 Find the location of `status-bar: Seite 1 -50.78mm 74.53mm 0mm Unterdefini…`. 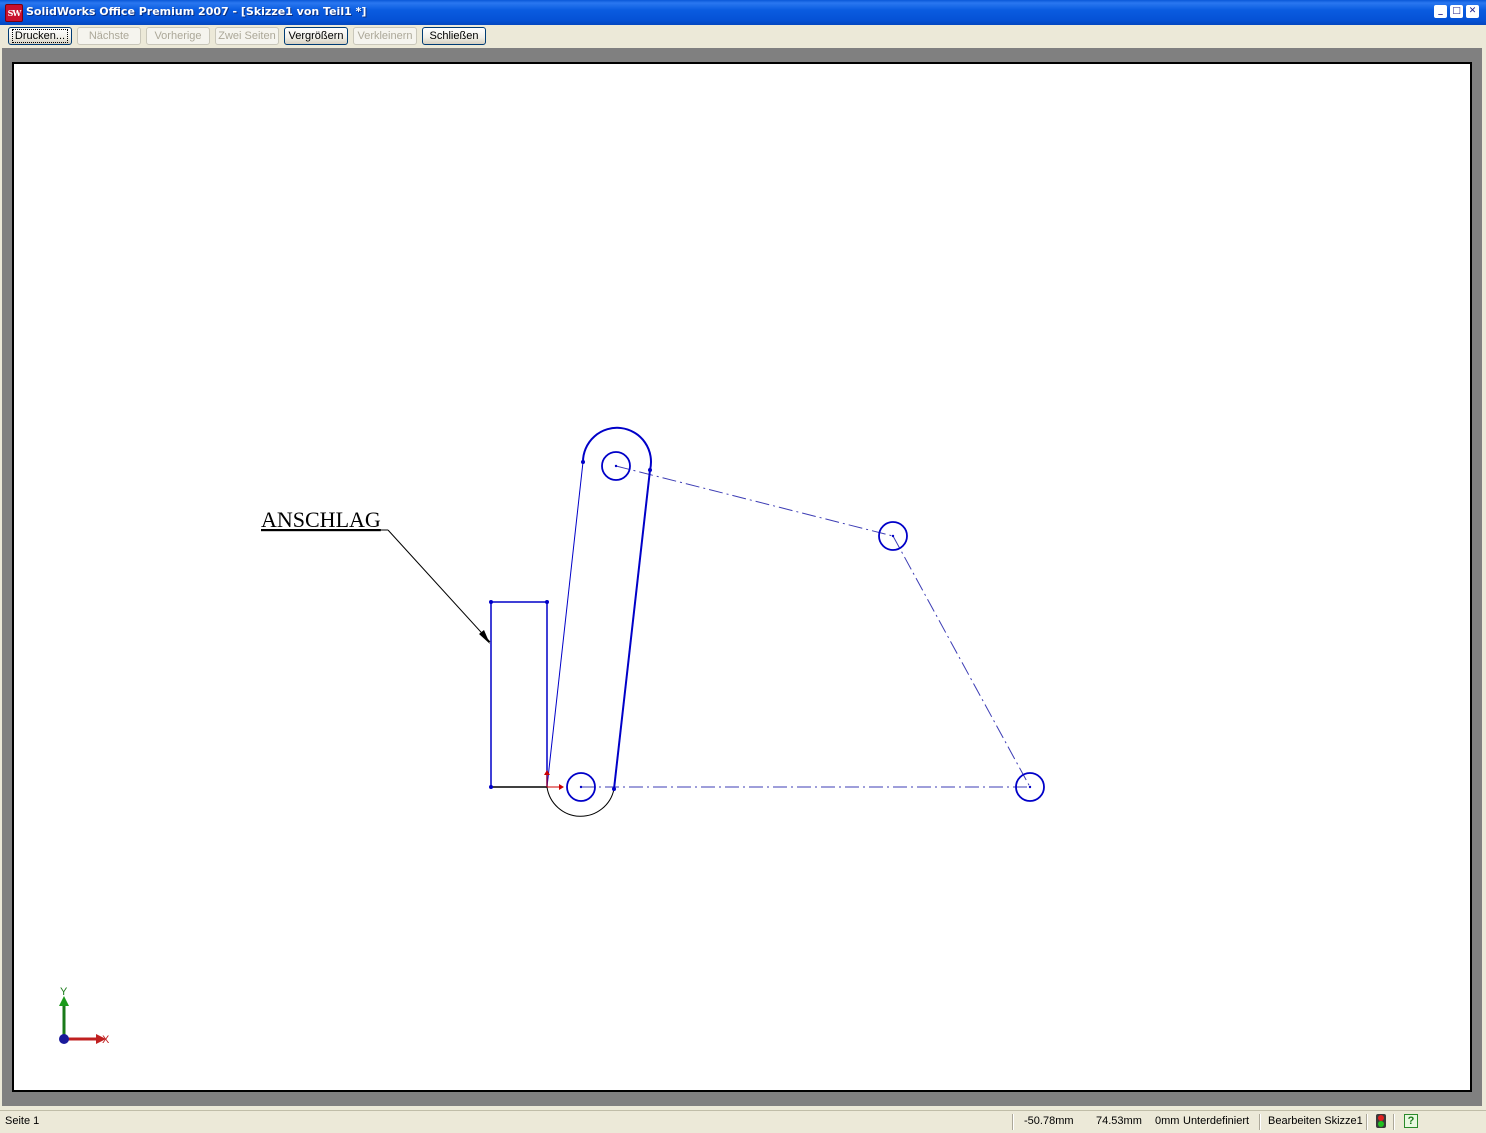

status-bar: Seite 1 -50.78mm 74.53mm 0mm Unterdefini… is located at coordinates (743, 1121).